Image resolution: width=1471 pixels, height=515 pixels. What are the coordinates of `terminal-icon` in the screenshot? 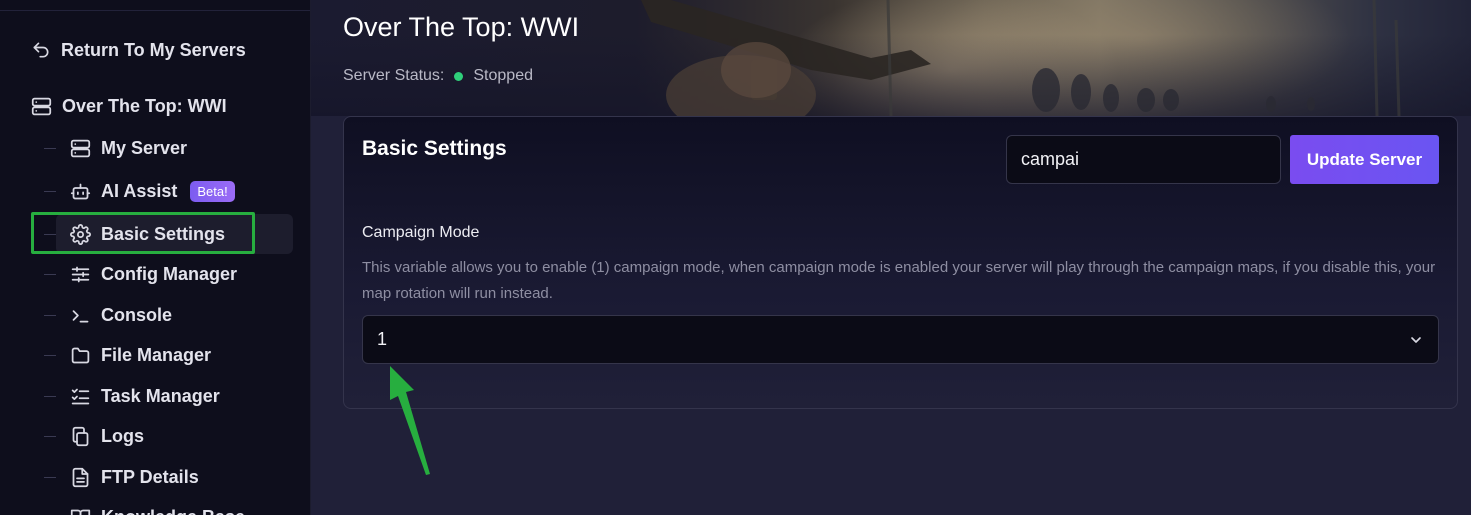 It's located at (80, 315).